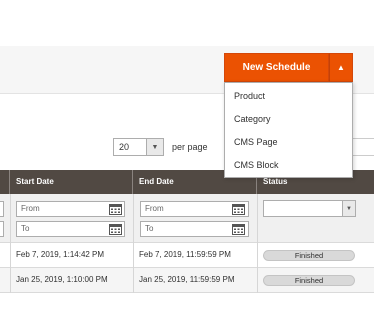  What do you see at coordinates (363, 147) in the screenshot?
I see `page-number-input` at bounding box center [363, 147].